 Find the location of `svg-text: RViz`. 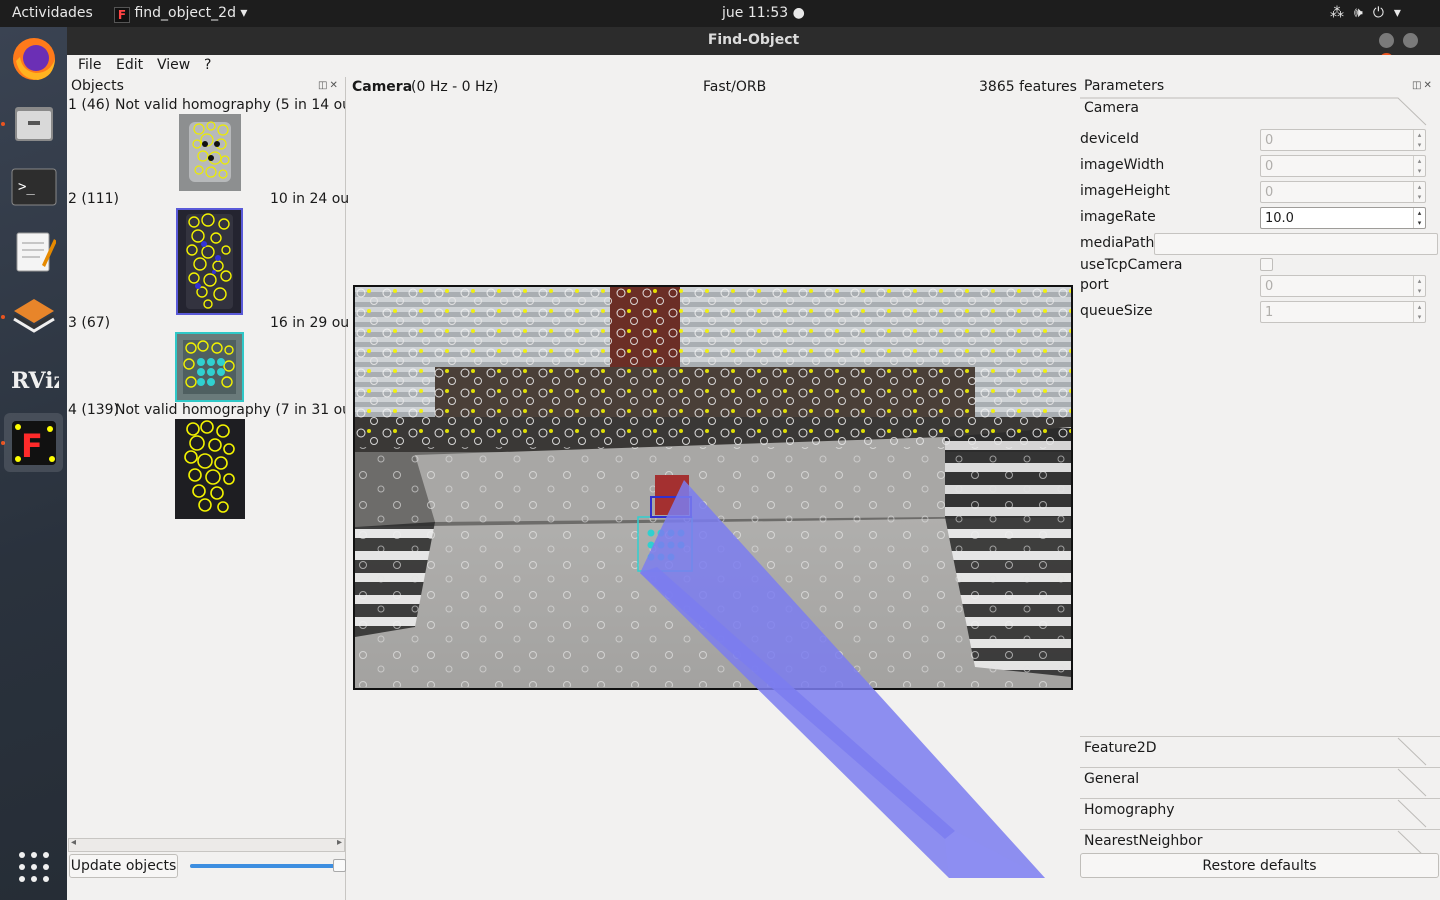

svg-text: RViz is located at coordinates (35, 381).